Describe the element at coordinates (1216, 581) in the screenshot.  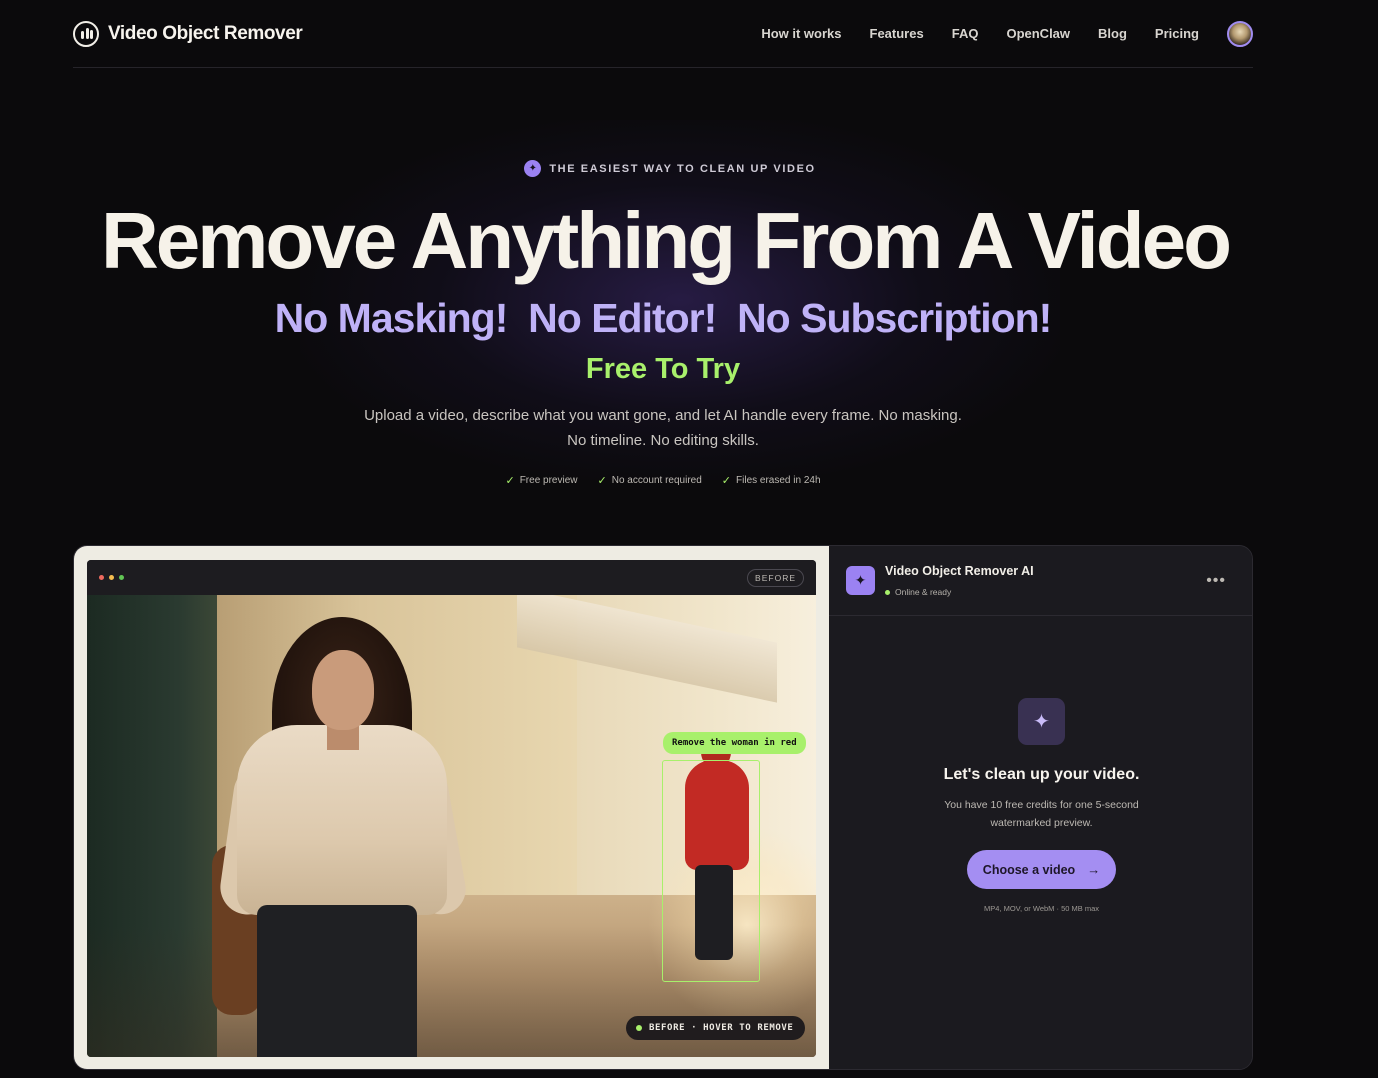
I see `more-options-icon: •••` at that location.